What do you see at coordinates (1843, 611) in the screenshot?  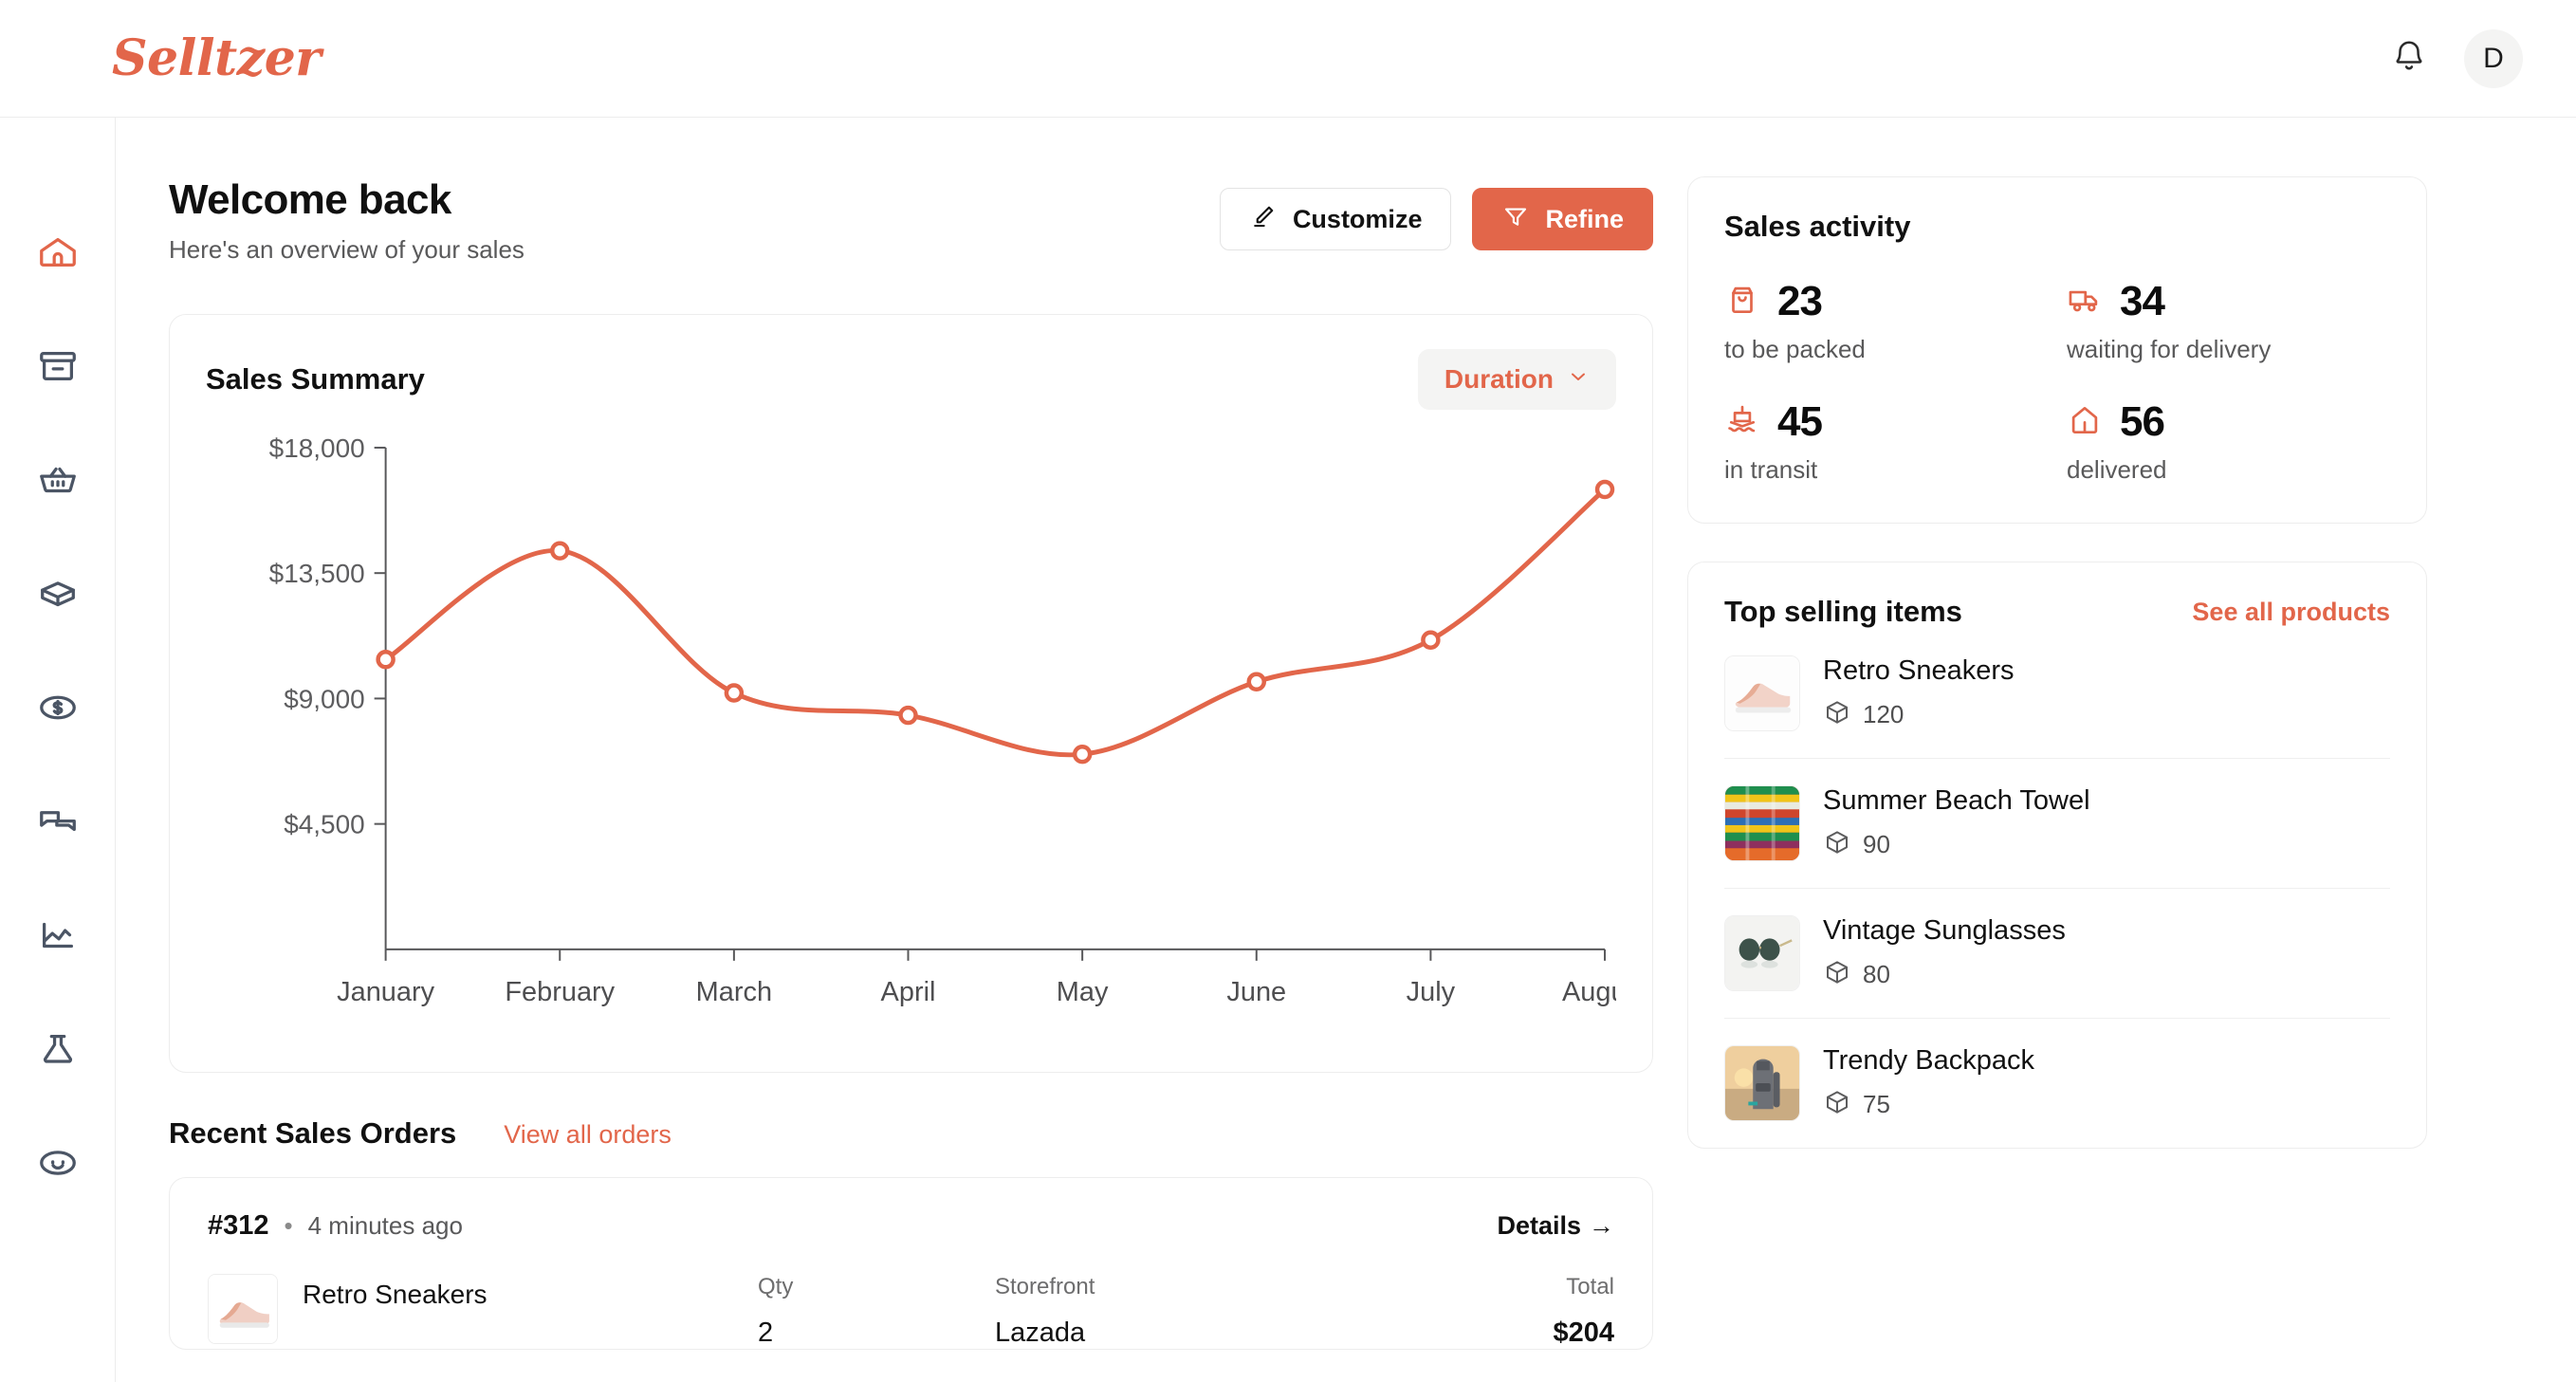 I see `top-selling-title: Top selling items` at bounding box center [1843, 611].